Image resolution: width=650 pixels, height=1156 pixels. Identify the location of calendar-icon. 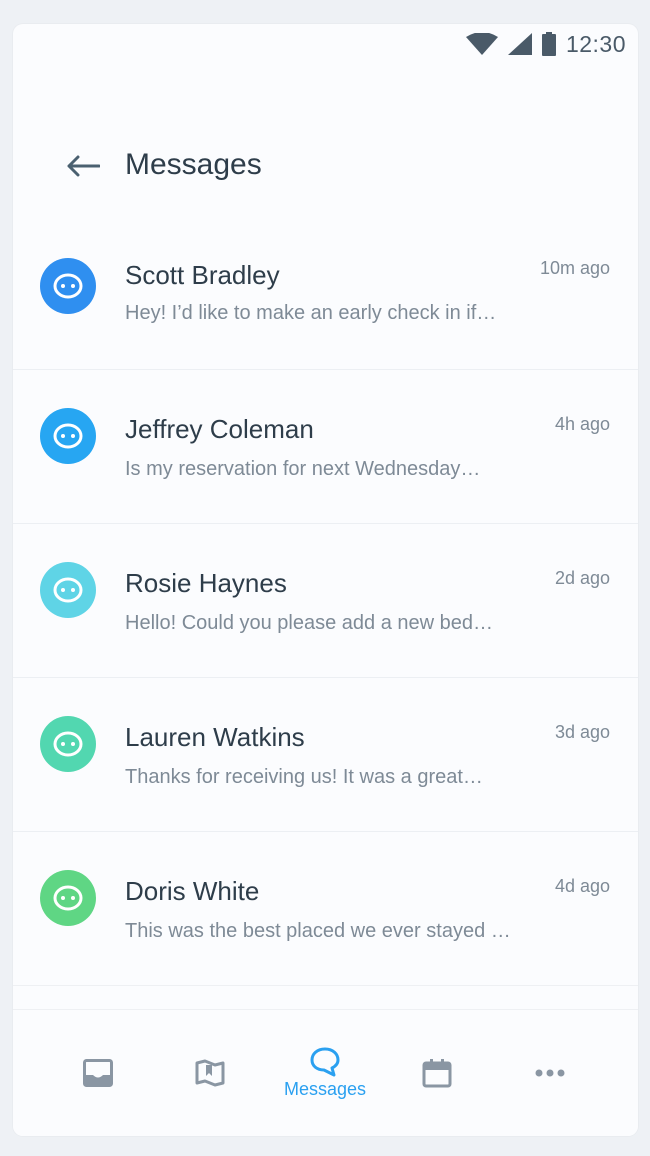
(437, 1073).